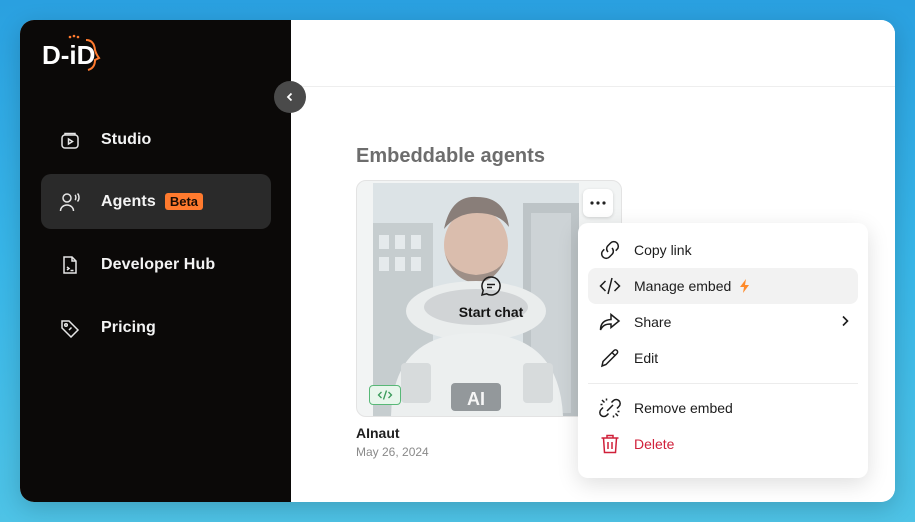  What do you see at coordinates (392, 452) in the screenshot?
I see `agent-date: May 26, 2024` at bounding box center [392, 452].